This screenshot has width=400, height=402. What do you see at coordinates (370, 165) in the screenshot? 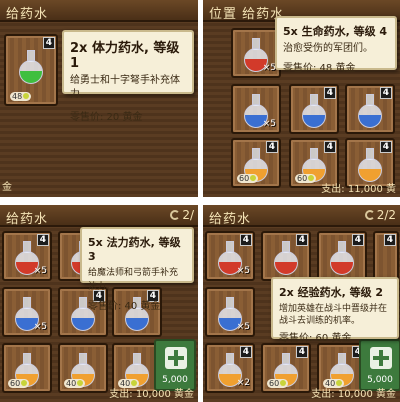
I see `orange-potion-icon` at bounding box center [370, 165].